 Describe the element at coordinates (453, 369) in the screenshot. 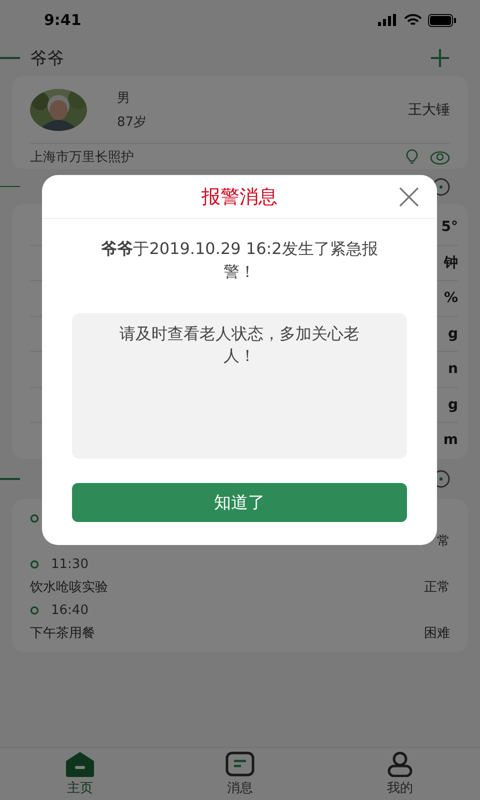

I see `info-value: n` at that location.